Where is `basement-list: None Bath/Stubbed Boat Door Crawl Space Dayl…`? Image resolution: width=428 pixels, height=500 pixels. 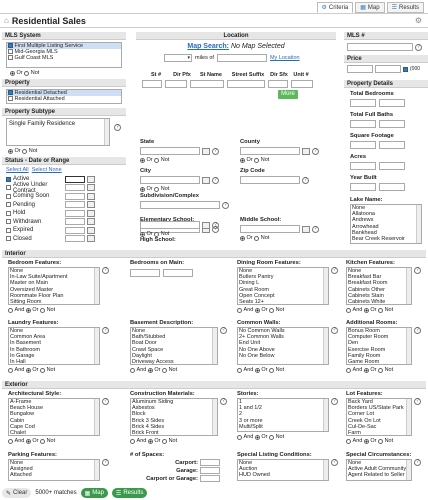
basement-list: None Bath/Stubbed Boat Door Crawl Space Dayl… is located at coordinates (174, 346).